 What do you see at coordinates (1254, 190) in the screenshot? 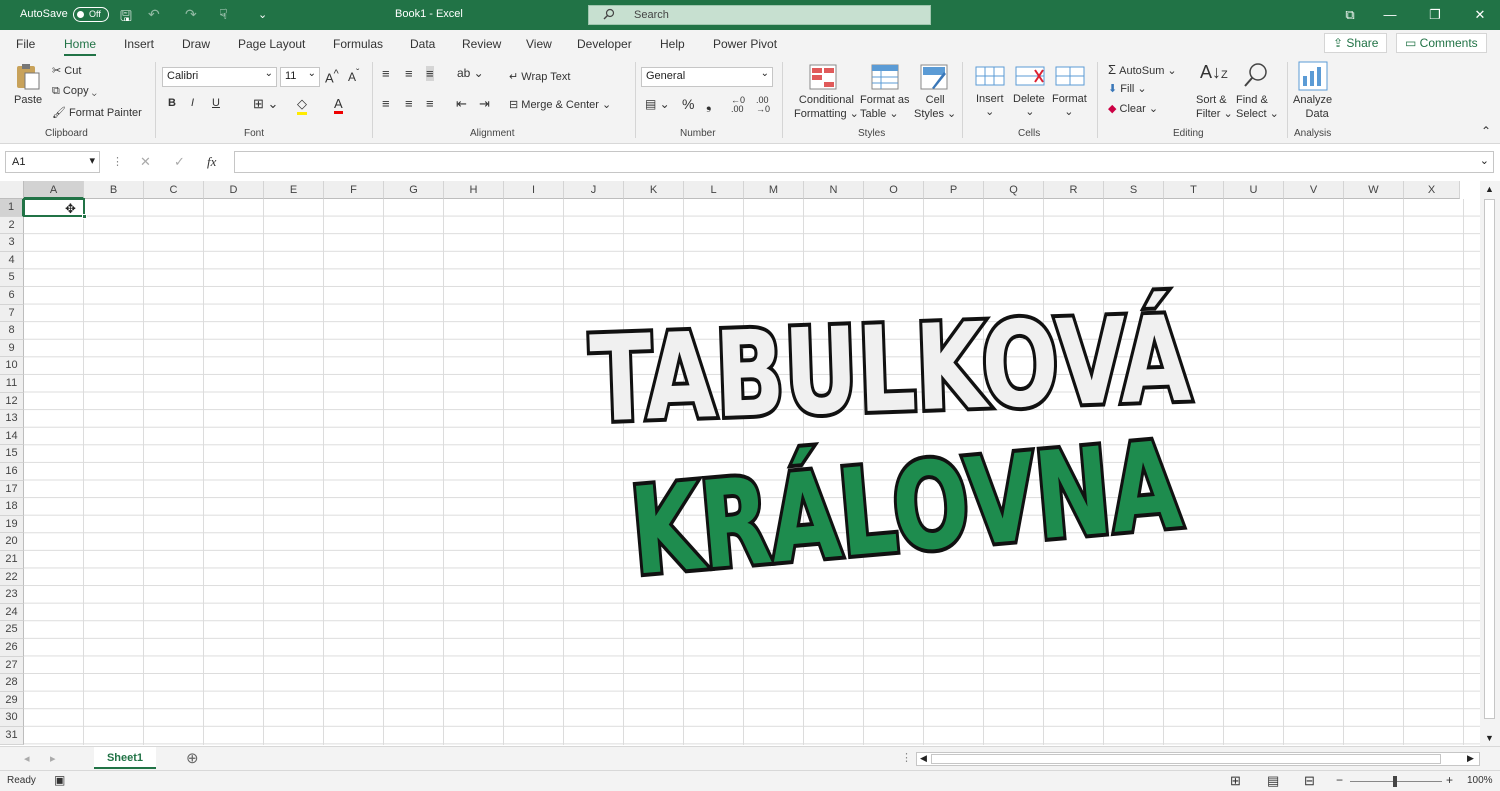
I see `column-header: U` at bounding box center [1254, 190].